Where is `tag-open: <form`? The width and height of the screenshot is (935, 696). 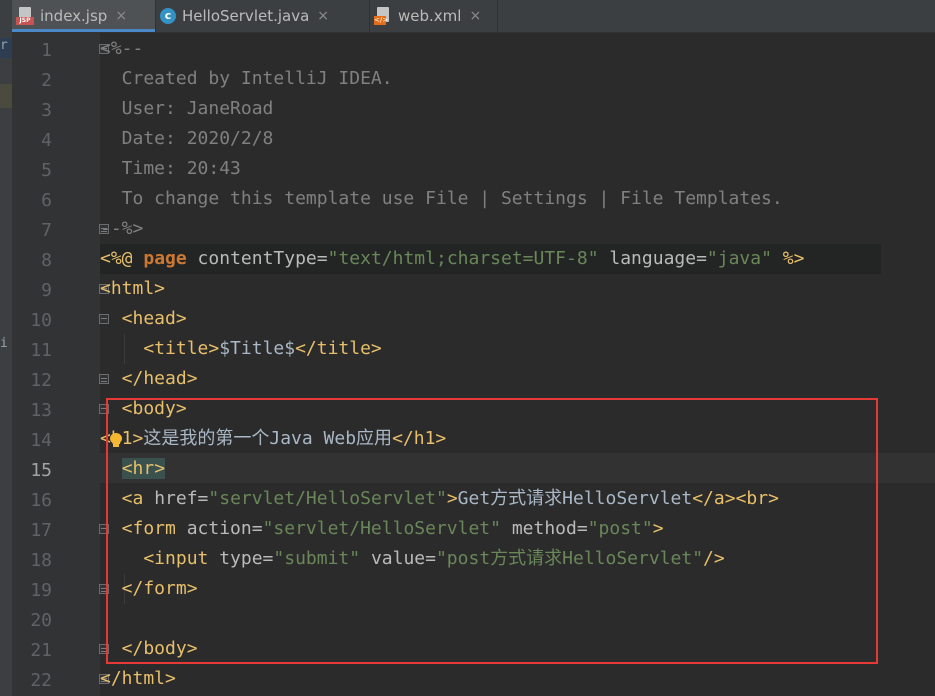 tag-open: <form is located at coordinates (138, 528).